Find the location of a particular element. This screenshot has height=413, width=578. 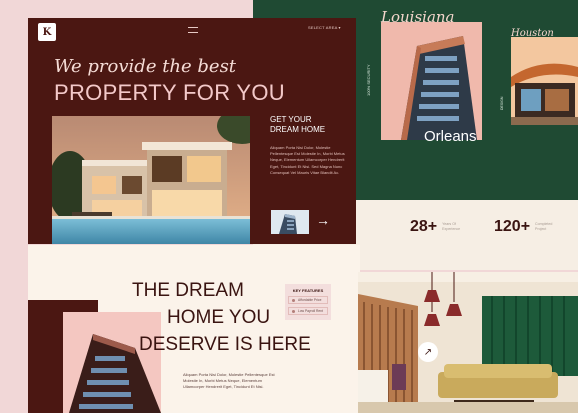

area-select: SELECT AREA ▾ is located at coordinates (324, 27).